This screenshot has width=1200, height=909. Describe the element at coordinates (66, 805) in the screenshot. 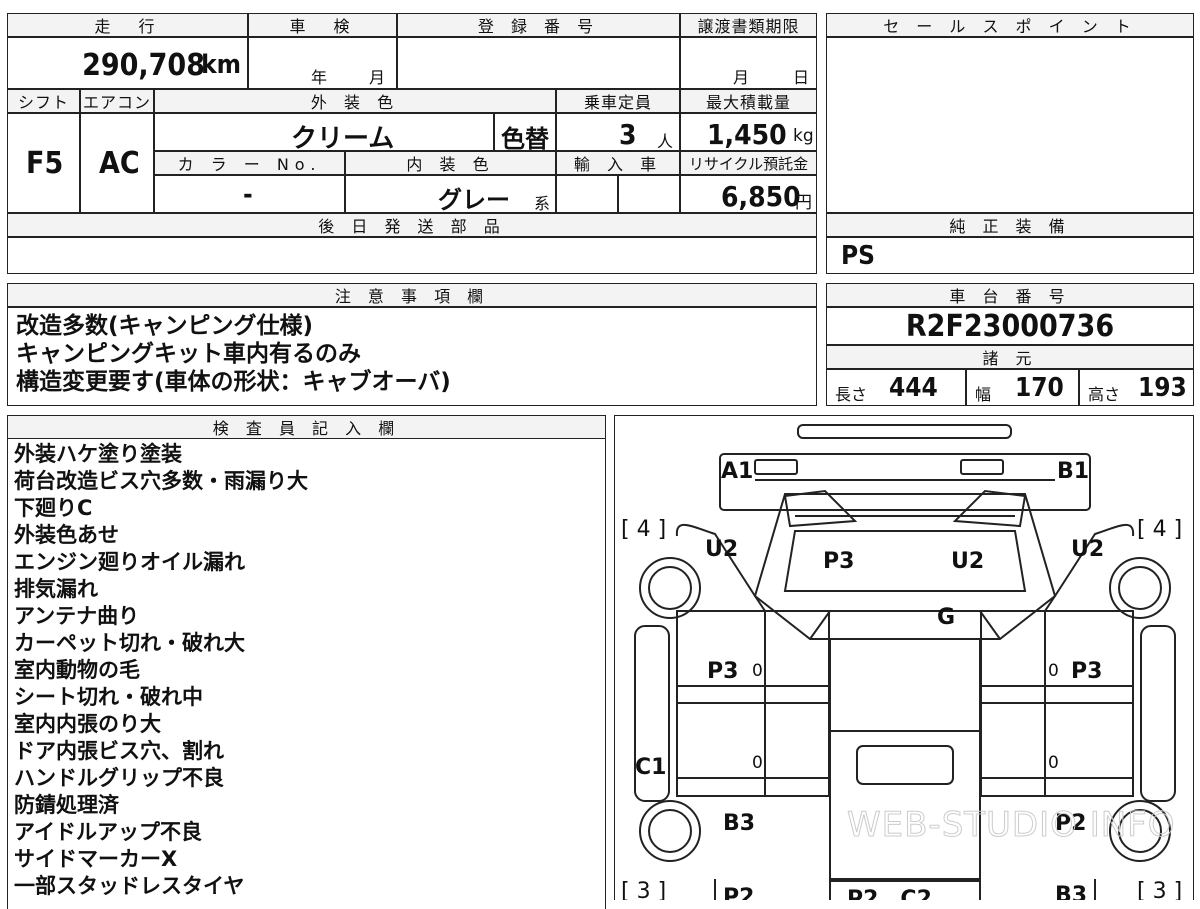

I see `inspector-line: 防錆処理済` at that location.